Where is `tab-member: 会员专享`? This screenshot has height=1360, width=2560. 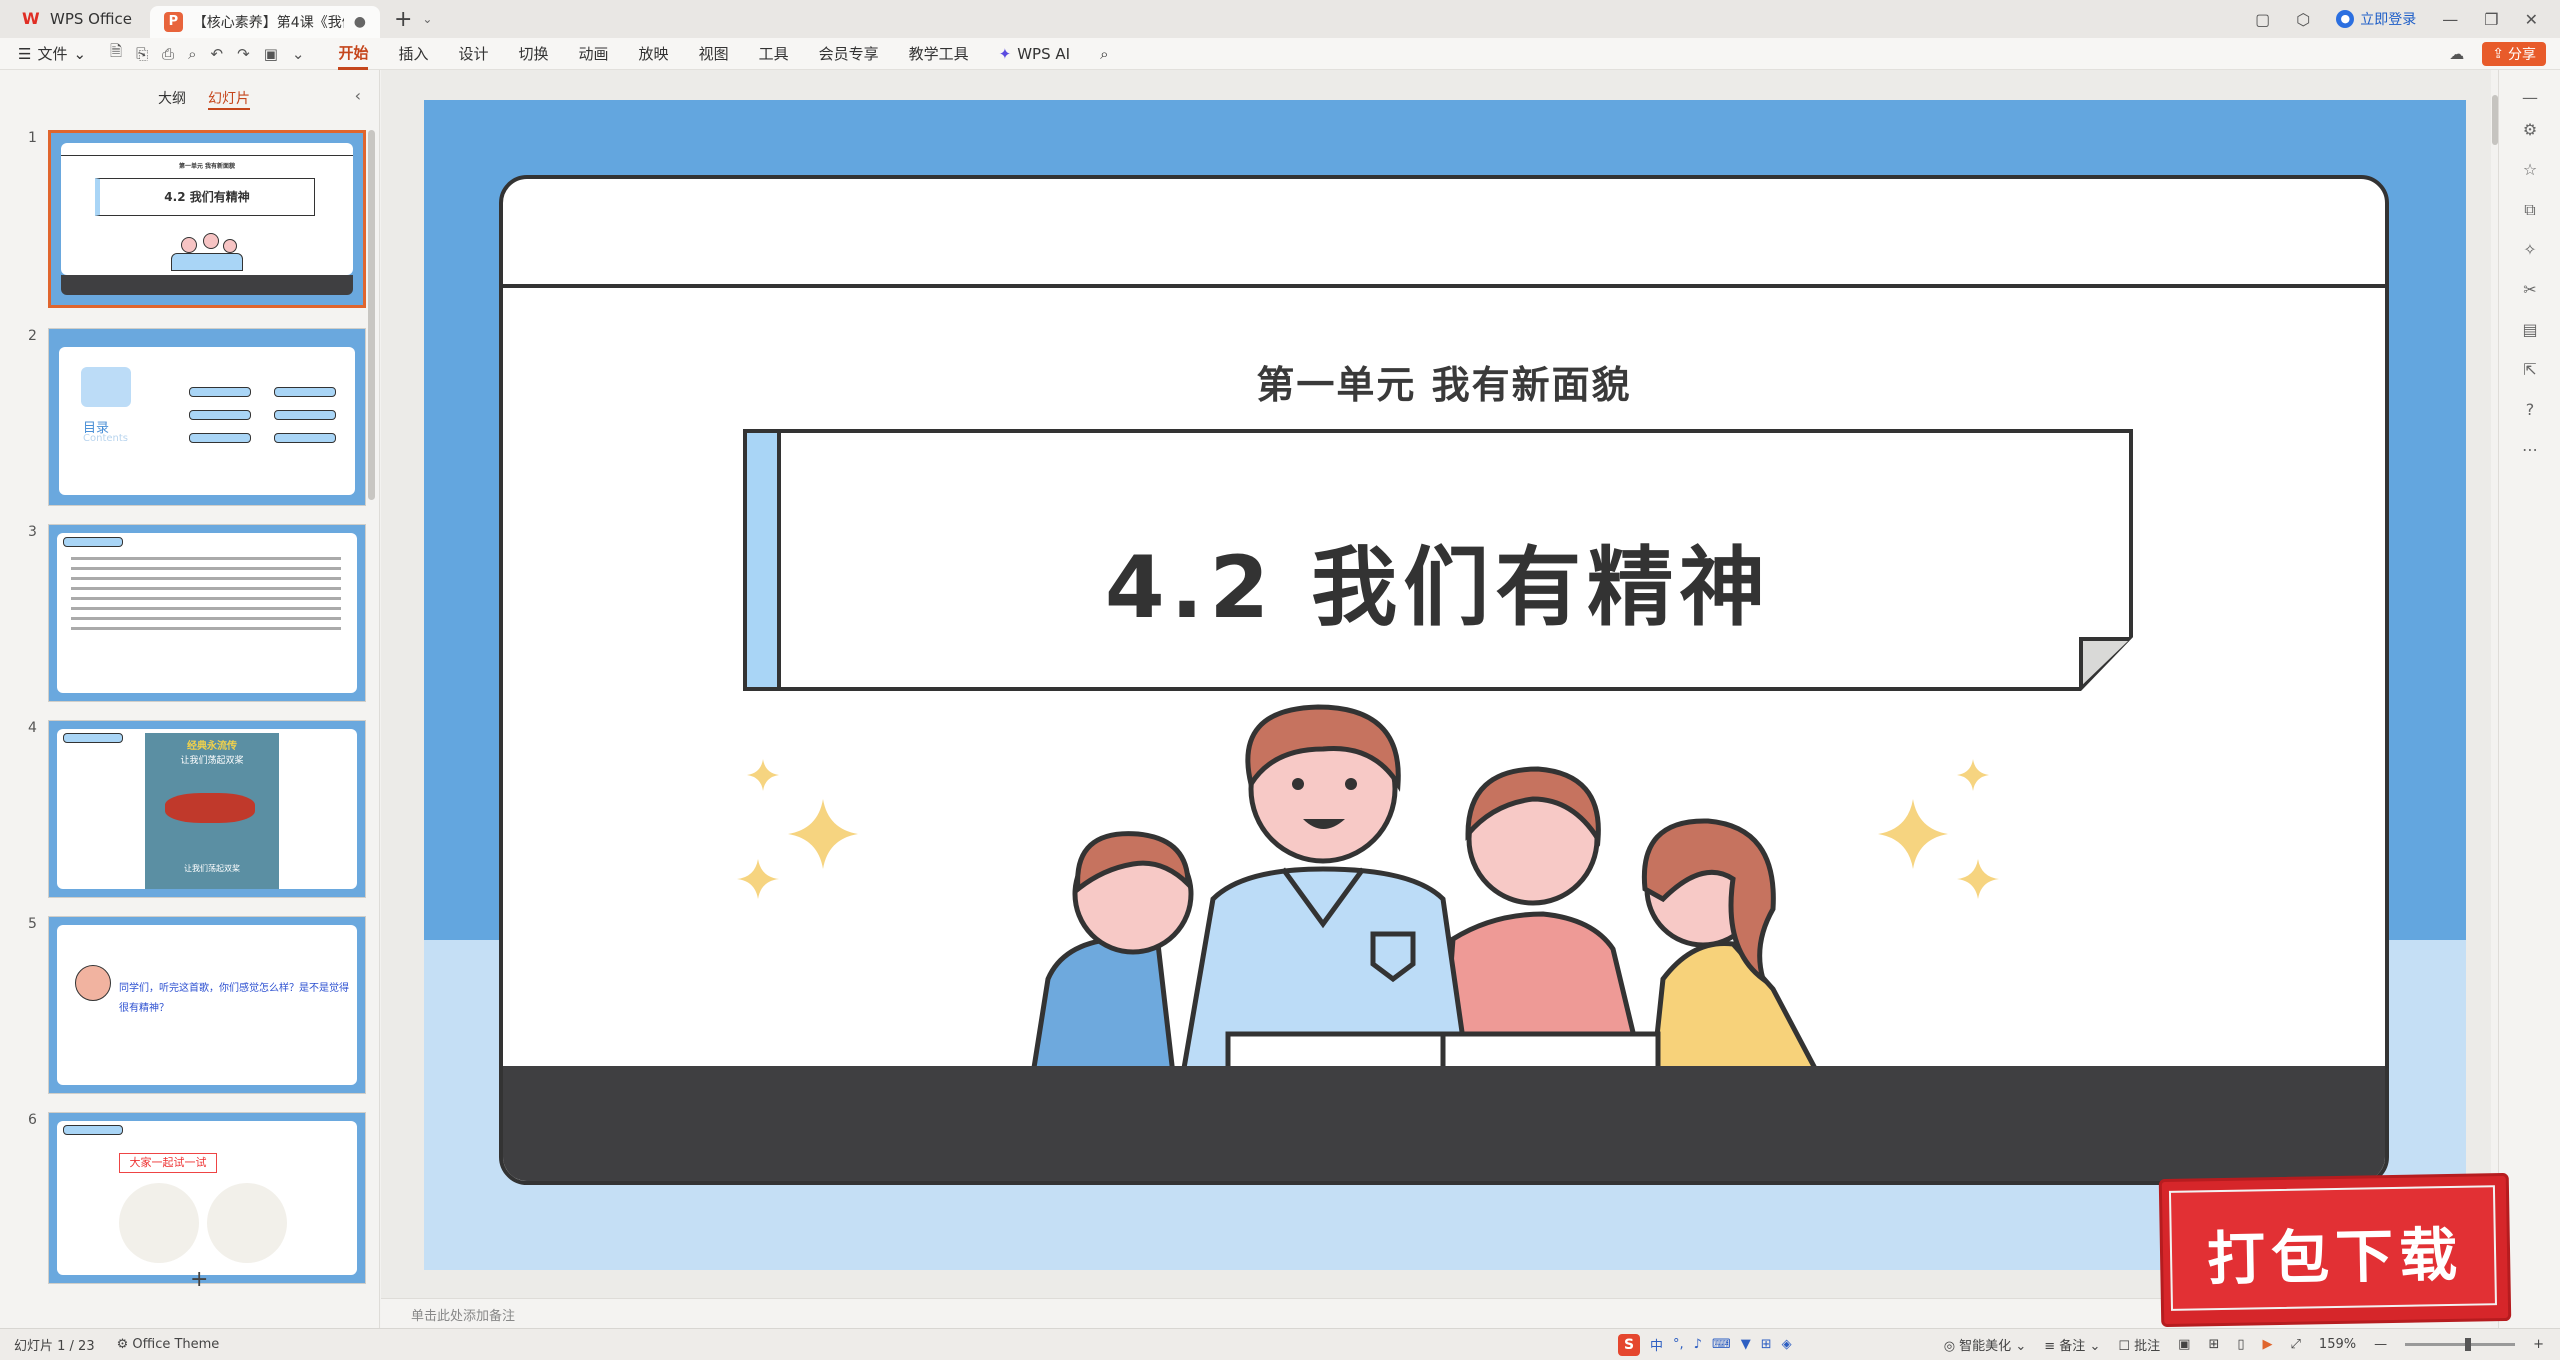
tab-member: 会员专享 is located at coordinates (849, 53).